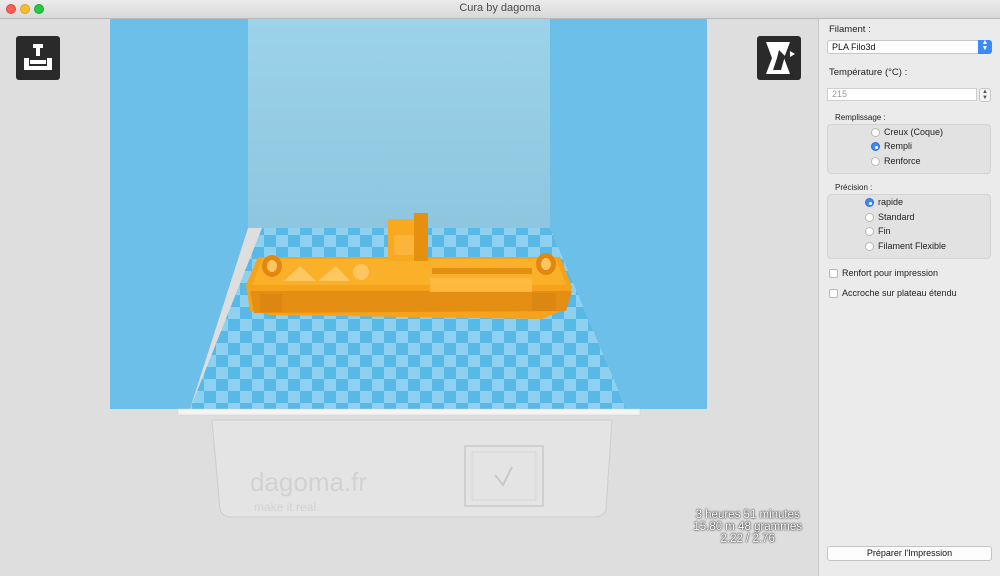 The height and width of the screenshot is (576, 1000). I want to click on filament-label: Filament :, so click(850, 29).